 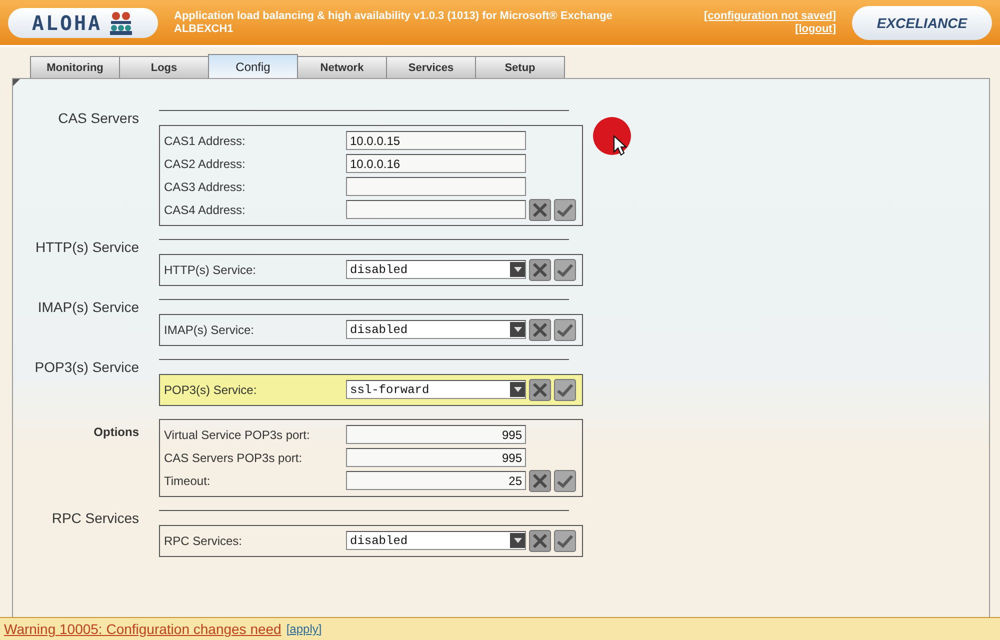 What do you see at coordinates (98, 118) in the screenshot?
I see `section-label: CAS Servers` at bounding box center [98, 118].